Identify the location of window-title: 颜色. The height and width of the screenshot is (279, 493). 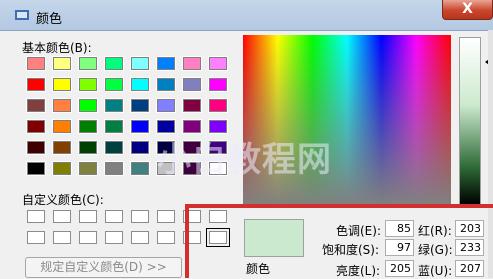
(49, 19).